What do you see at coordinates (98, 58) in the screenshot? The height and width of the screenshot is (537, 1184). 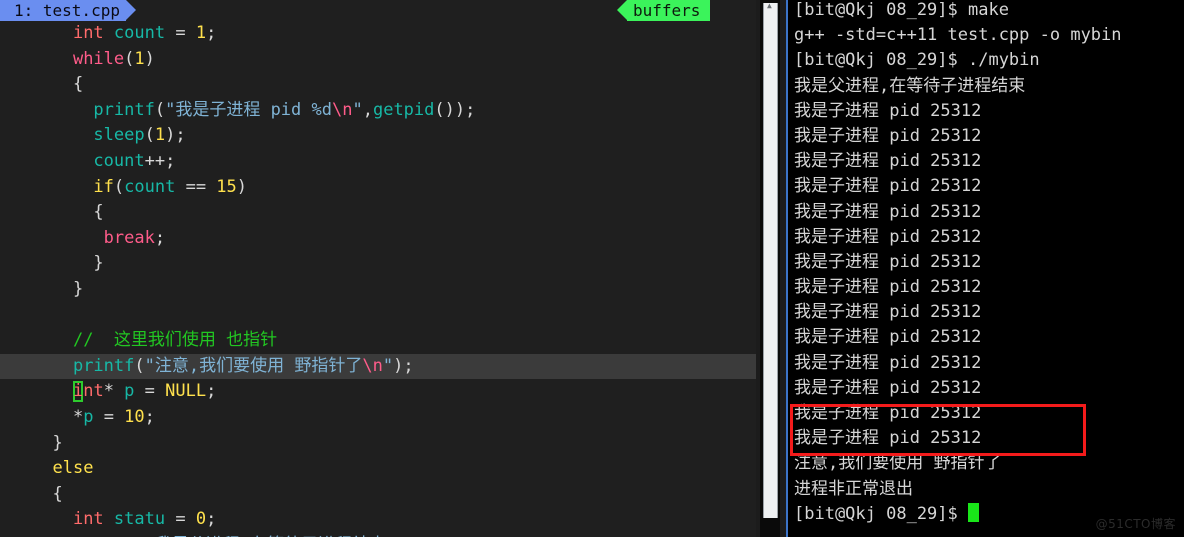 I see `code-token: while` at bounding box center [98, 58].